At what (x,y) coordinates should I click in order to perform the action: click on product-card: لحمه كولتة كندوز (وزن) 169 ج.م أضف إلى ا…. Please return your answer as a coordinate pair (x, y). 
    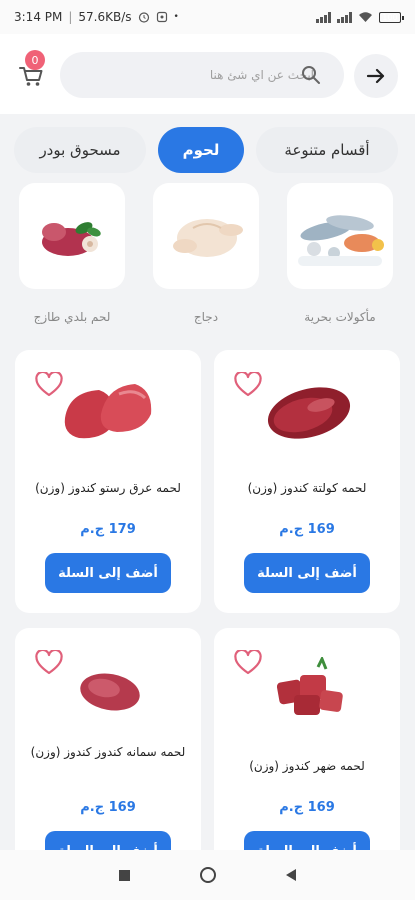
    Looking at the image, I should click on (307, 481).